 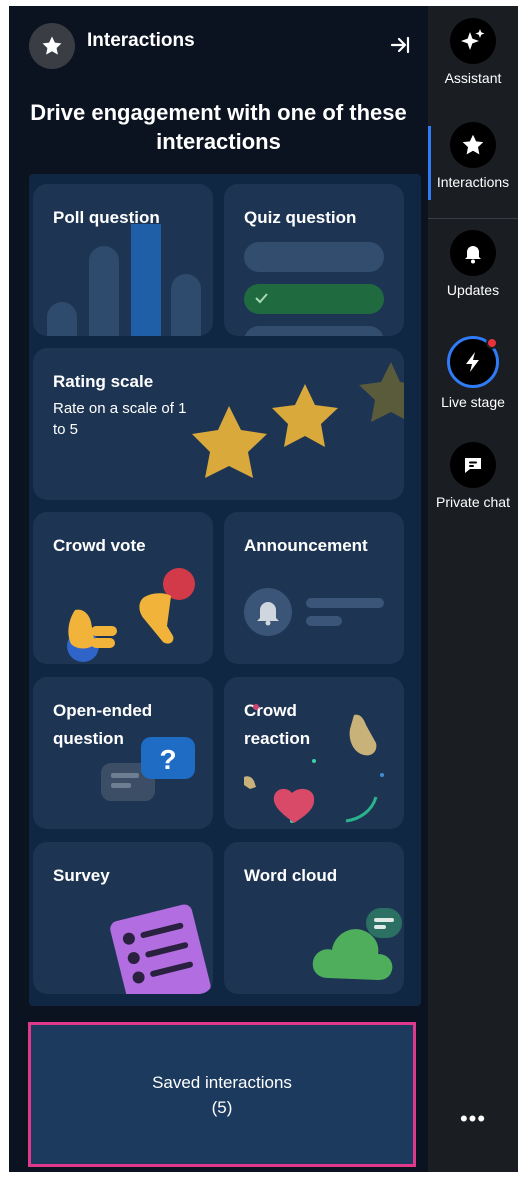 I want to click on survey-card: Survey, so click(x=123, y=918).